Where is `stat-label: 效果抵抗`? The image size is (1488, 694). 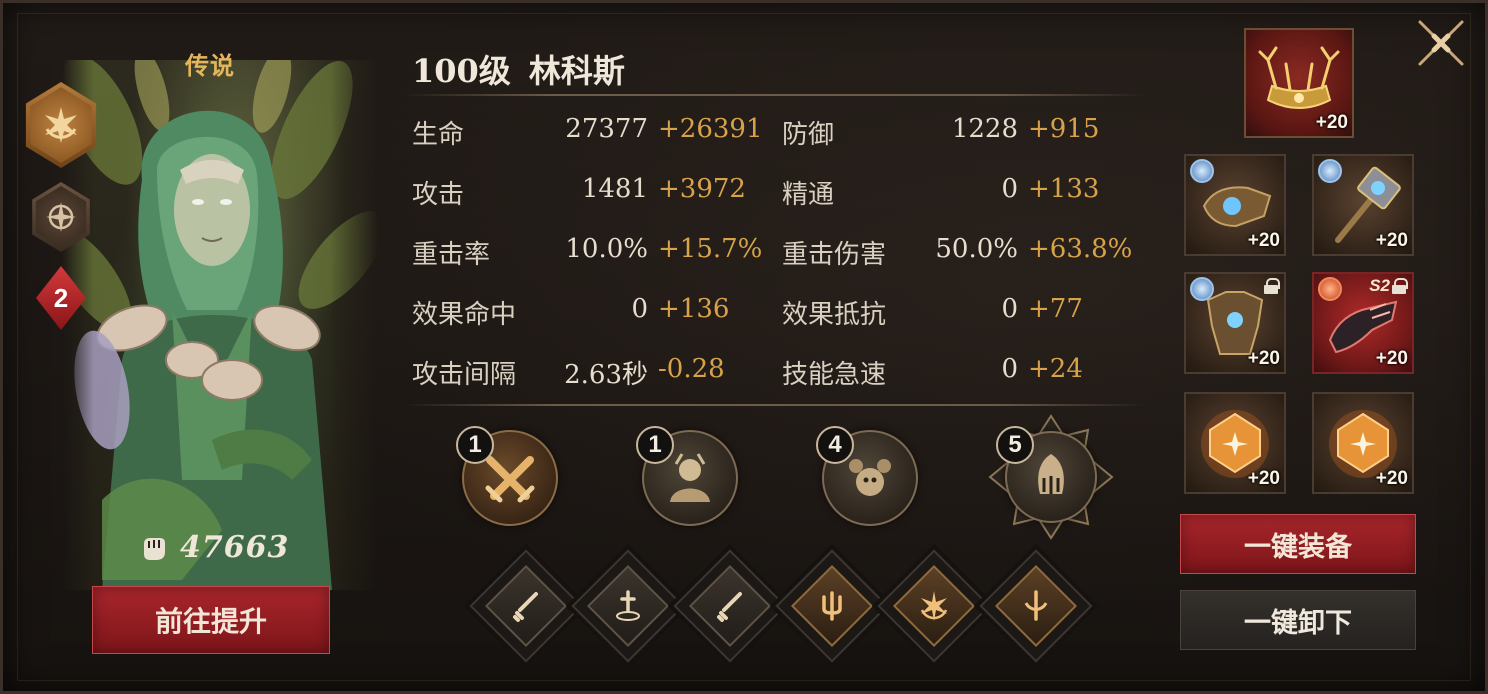
stat-label: 效果抵抗 is located at coordinates (834, 315).